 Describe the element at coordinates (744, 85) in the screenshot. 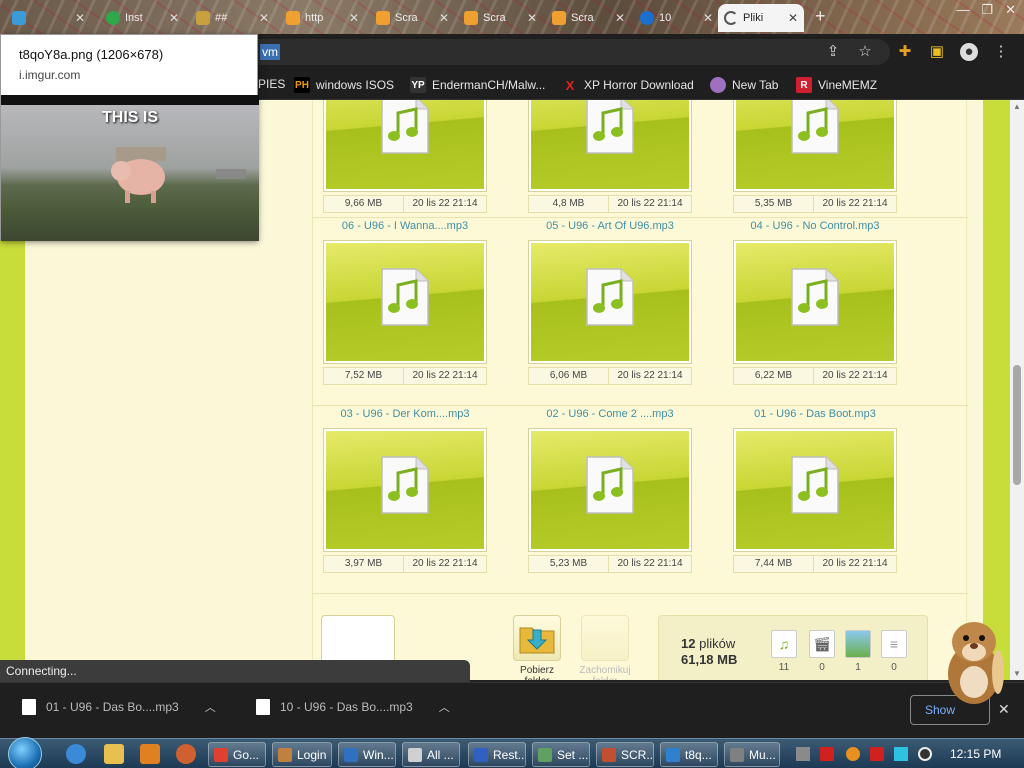

I see `bookmark-item: New Tab` at that location.